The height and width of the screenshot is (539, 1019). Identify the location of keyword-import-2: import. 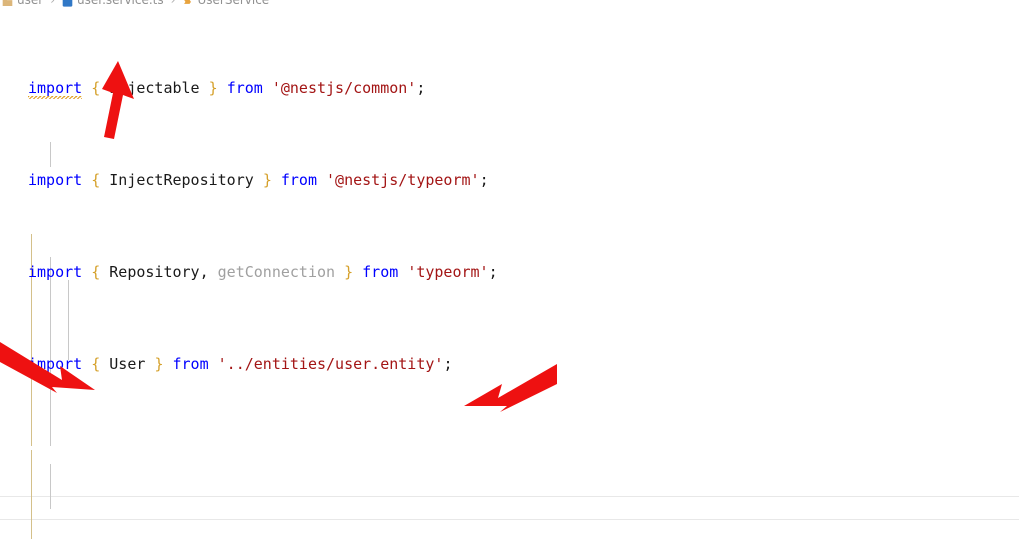
(55, 180).